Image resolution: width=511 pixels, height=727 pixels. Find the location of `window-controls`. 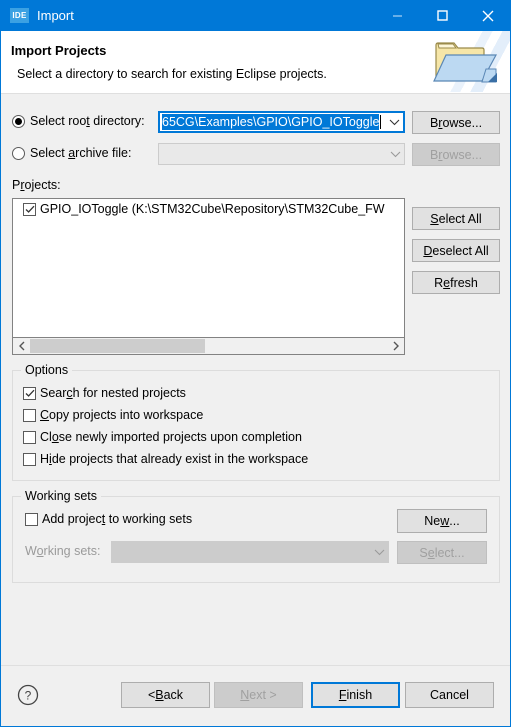

window-controls is located at coordinates (442, 15).